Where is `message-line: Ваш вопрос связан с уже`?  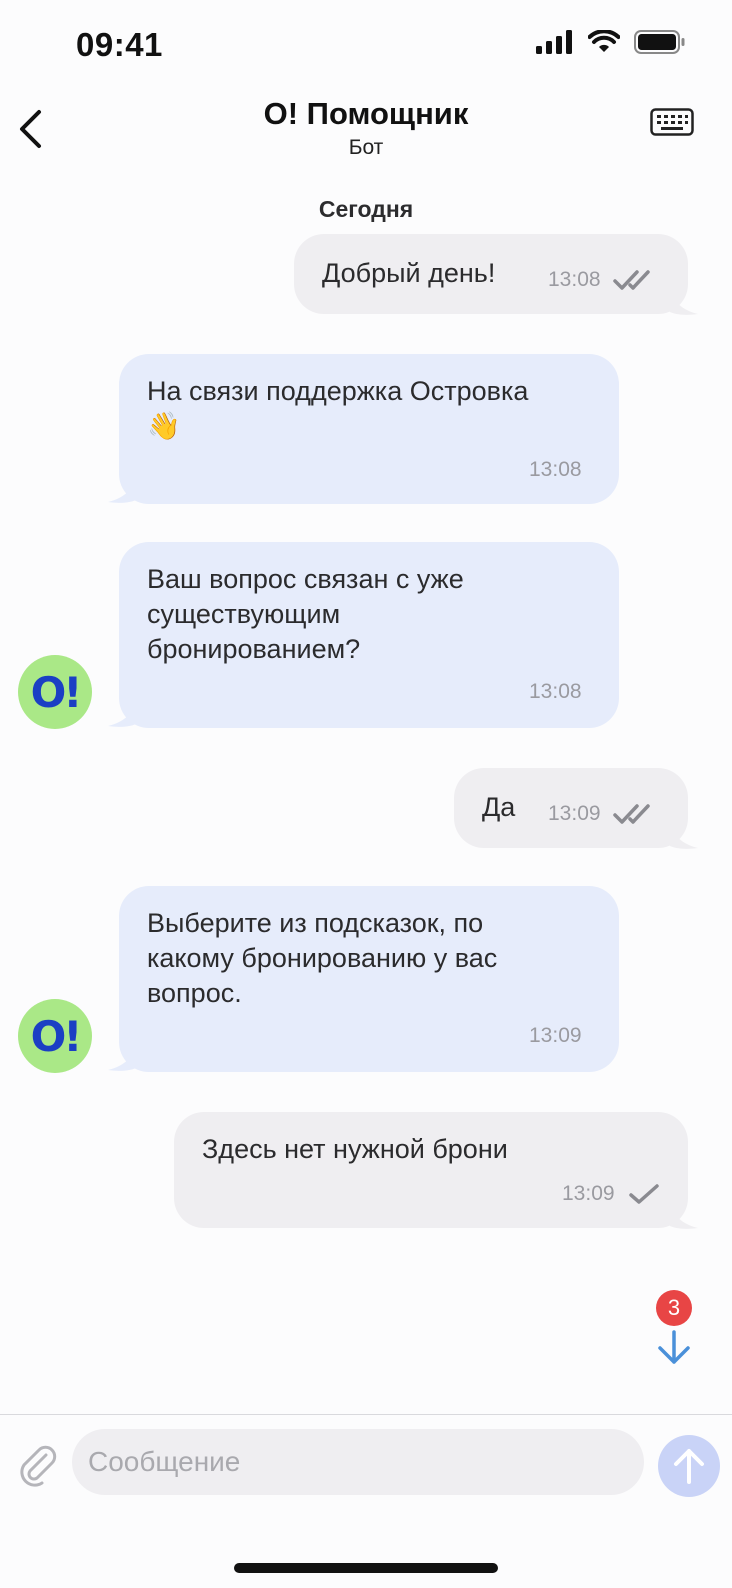 message-line: Ваш вопрос связан с уже is located at coordinates (305, 579).